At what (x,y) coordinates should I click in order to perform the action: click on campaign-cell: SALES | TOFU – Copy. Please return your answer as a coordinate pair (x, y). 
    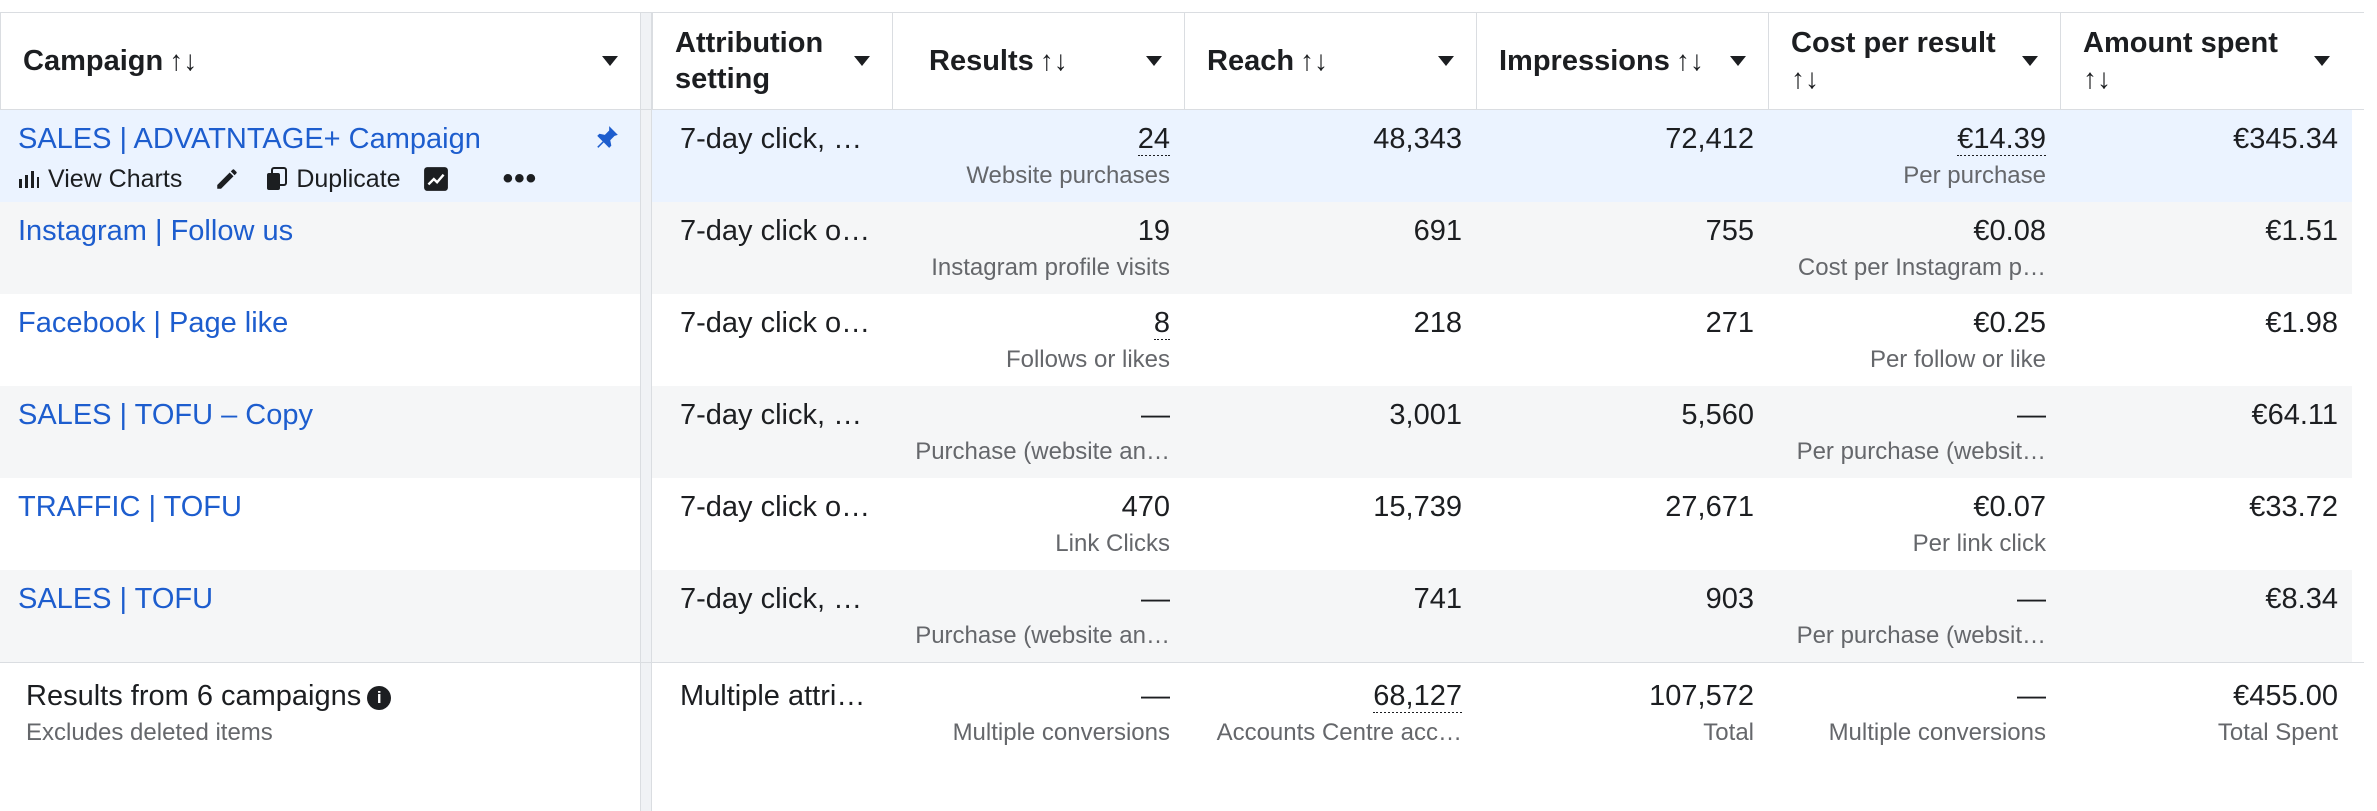
    Looking at the image, I should click on (320, 432).